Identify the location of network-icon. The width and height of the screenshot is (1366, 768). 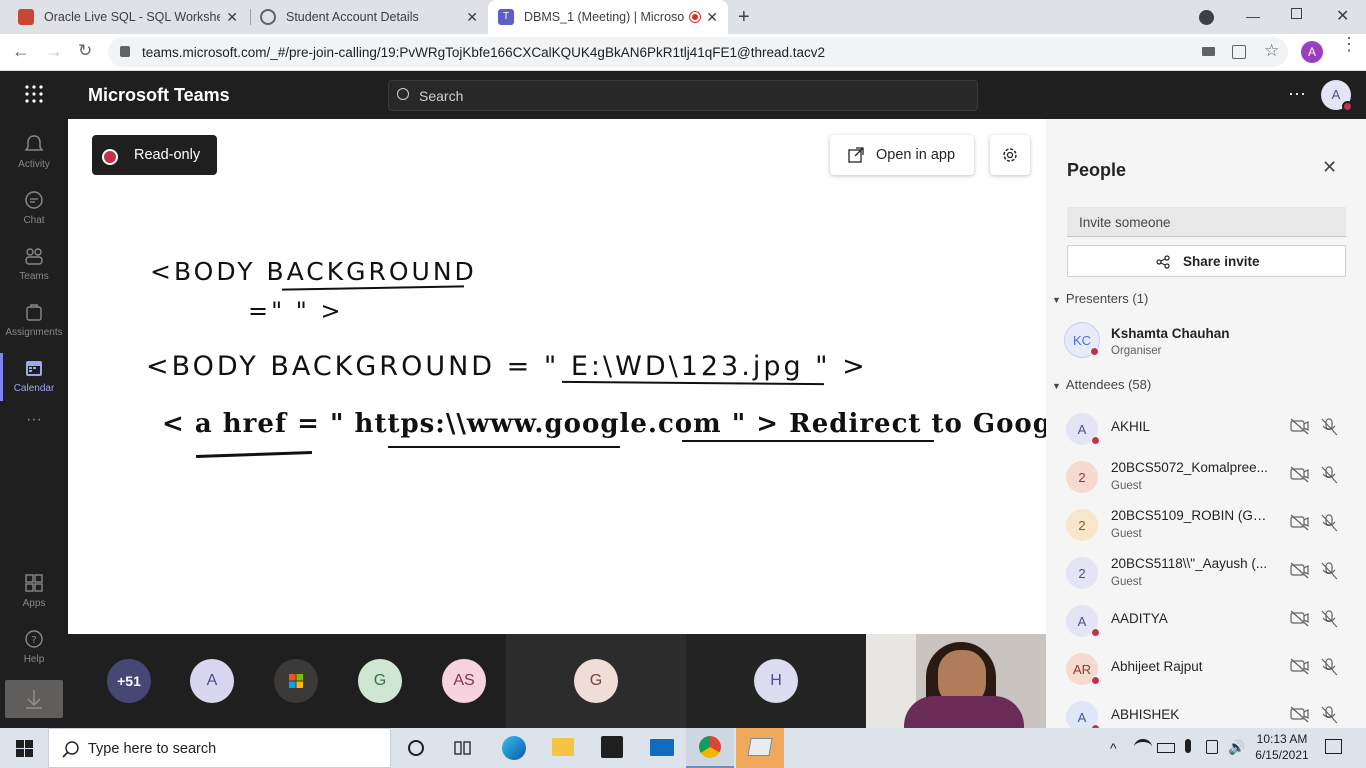
(1143, 747).